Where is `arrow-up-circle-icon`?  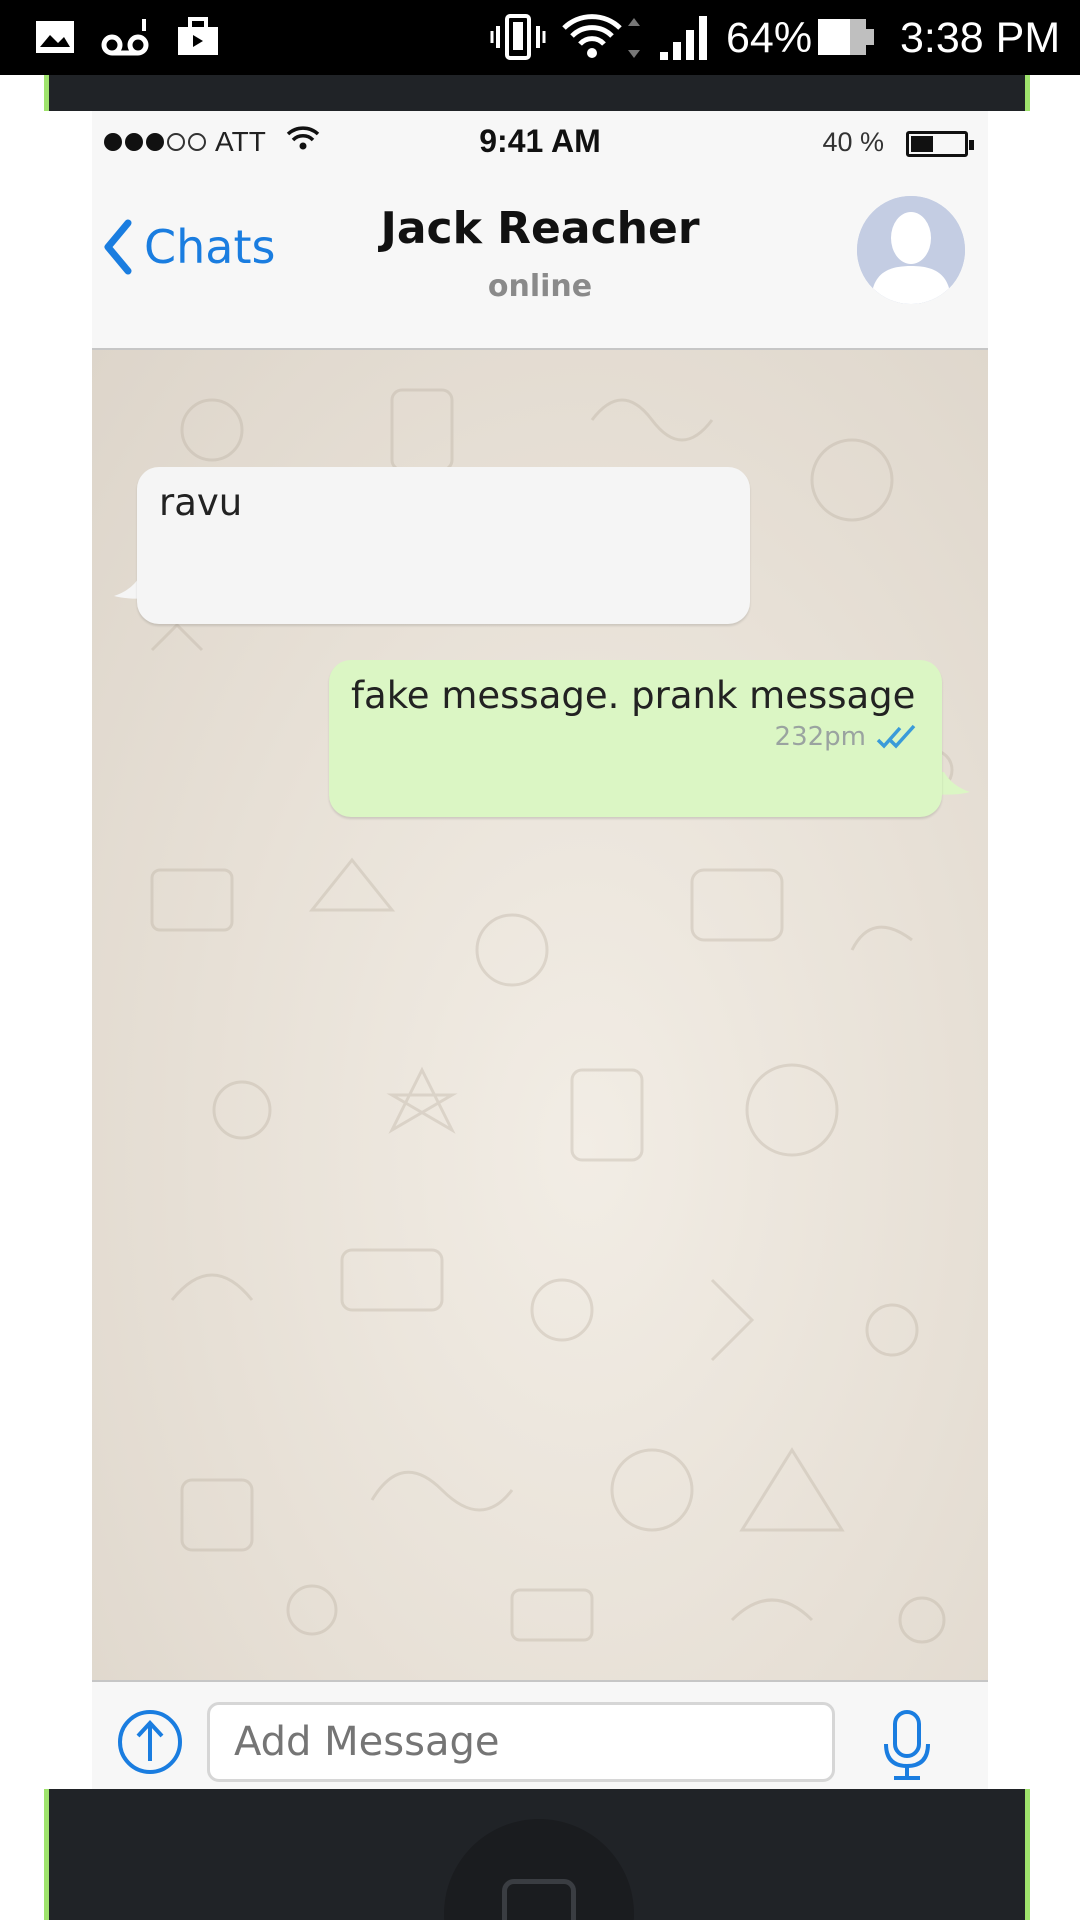 arrow-up-circle-icon is located at coordinates (150, 1742).